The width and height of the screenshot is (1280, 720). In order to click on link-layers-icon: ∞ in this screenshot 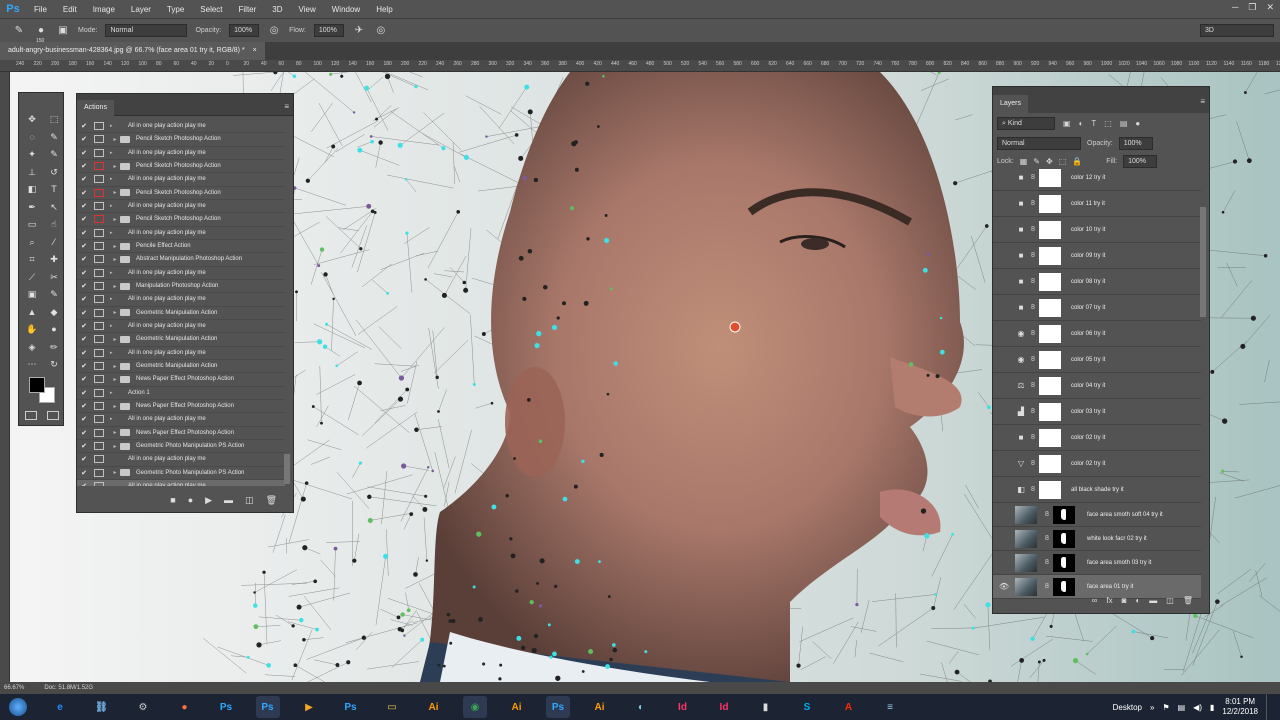, I will do `click(1095, 600)`.